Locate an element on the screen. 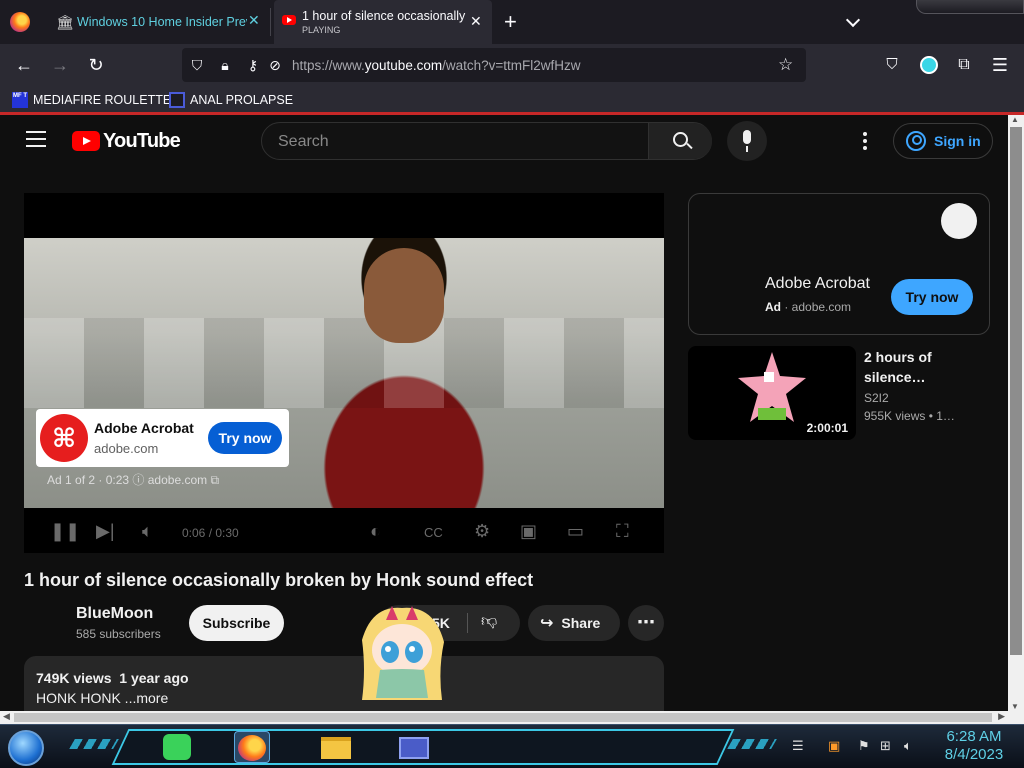  sidebar-ad-meta: Ad · adobe.com is located at coordinates (808, 307).